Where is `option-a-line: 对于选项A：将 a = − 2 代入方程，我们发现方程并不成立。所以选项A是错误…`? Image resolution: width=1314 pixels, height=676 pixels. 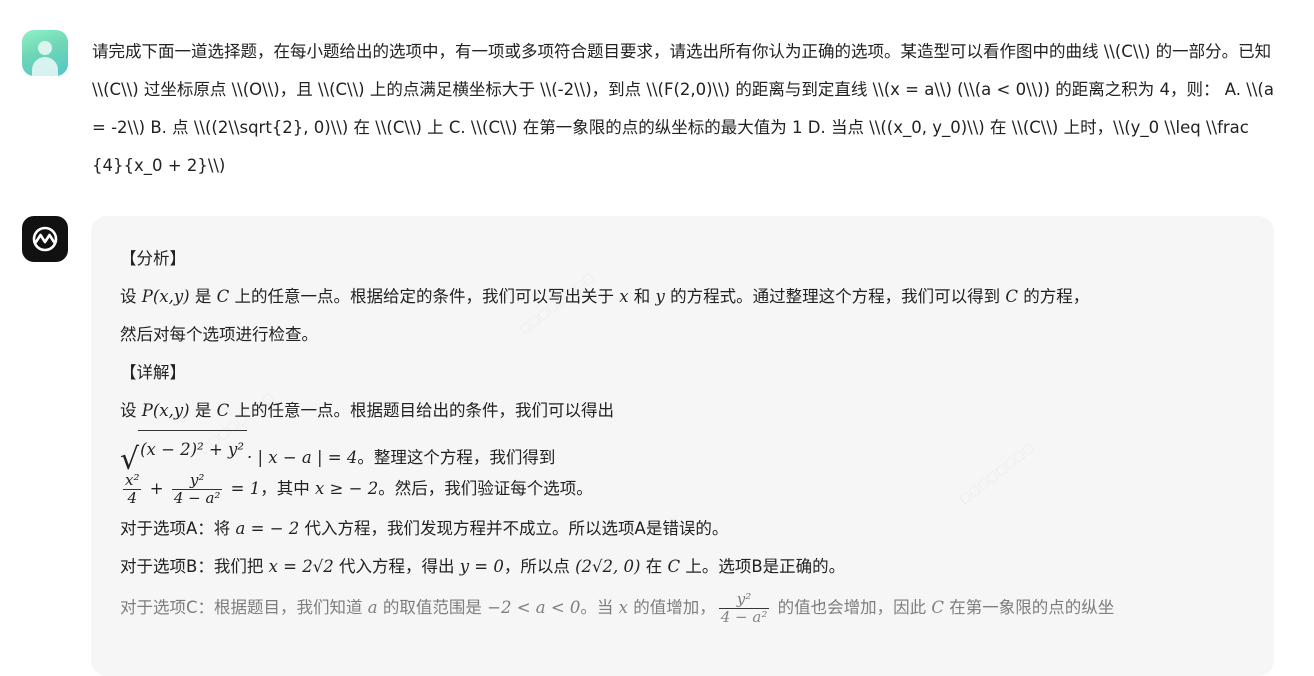
option-a-line: 对于选项A：将 a = − 2 代入方程，我们发现方程并不成立。所以选项A是错误… is located at coordinates (424, 528).